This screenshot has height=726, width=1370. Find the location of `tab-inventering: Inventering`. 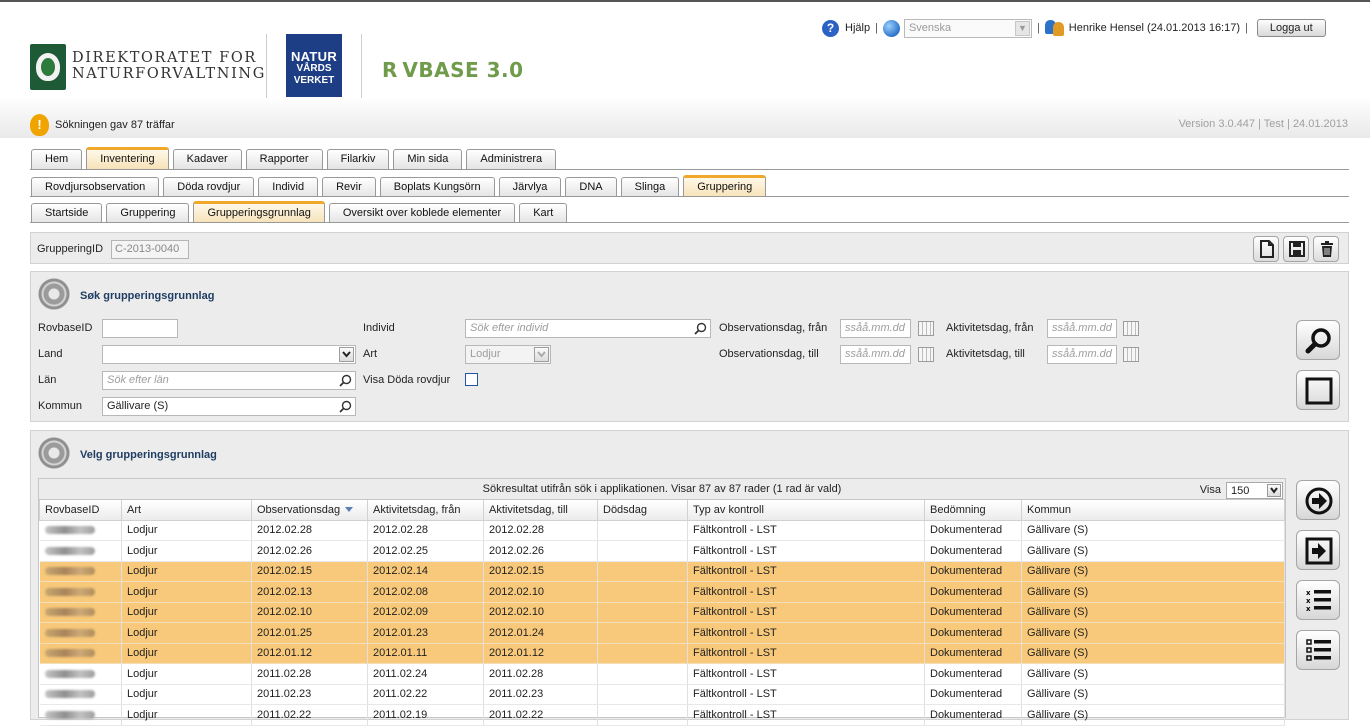

tab-inventering: Inventering is located at coordinates (127, 158).